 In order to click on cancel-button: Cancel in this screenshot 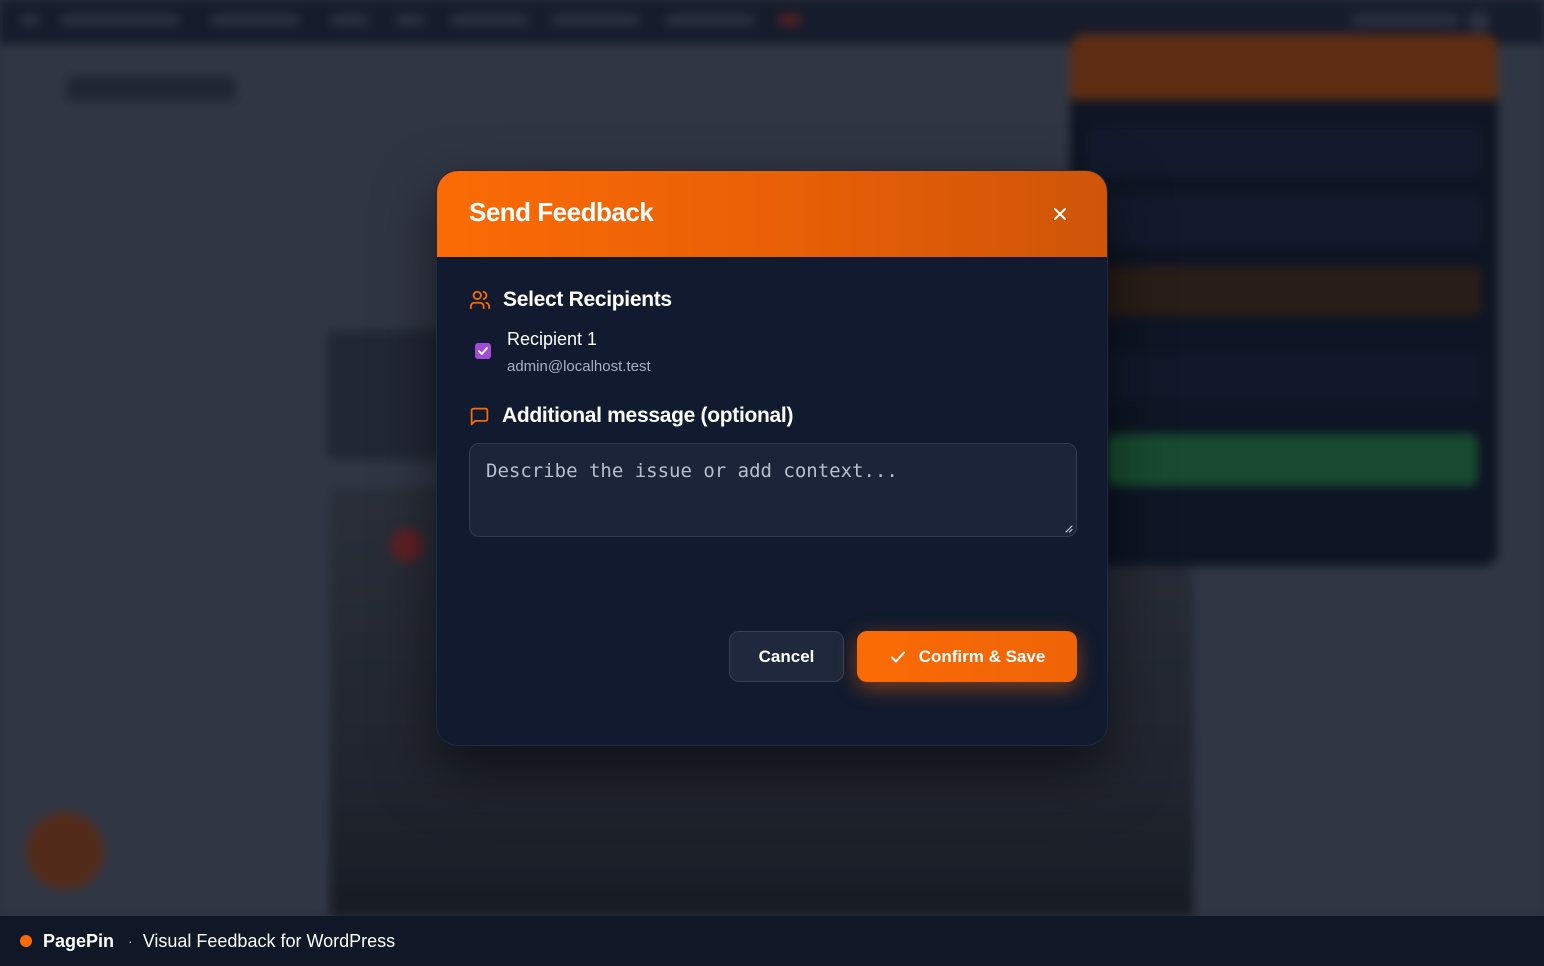, I will do `click(786, 656)`.